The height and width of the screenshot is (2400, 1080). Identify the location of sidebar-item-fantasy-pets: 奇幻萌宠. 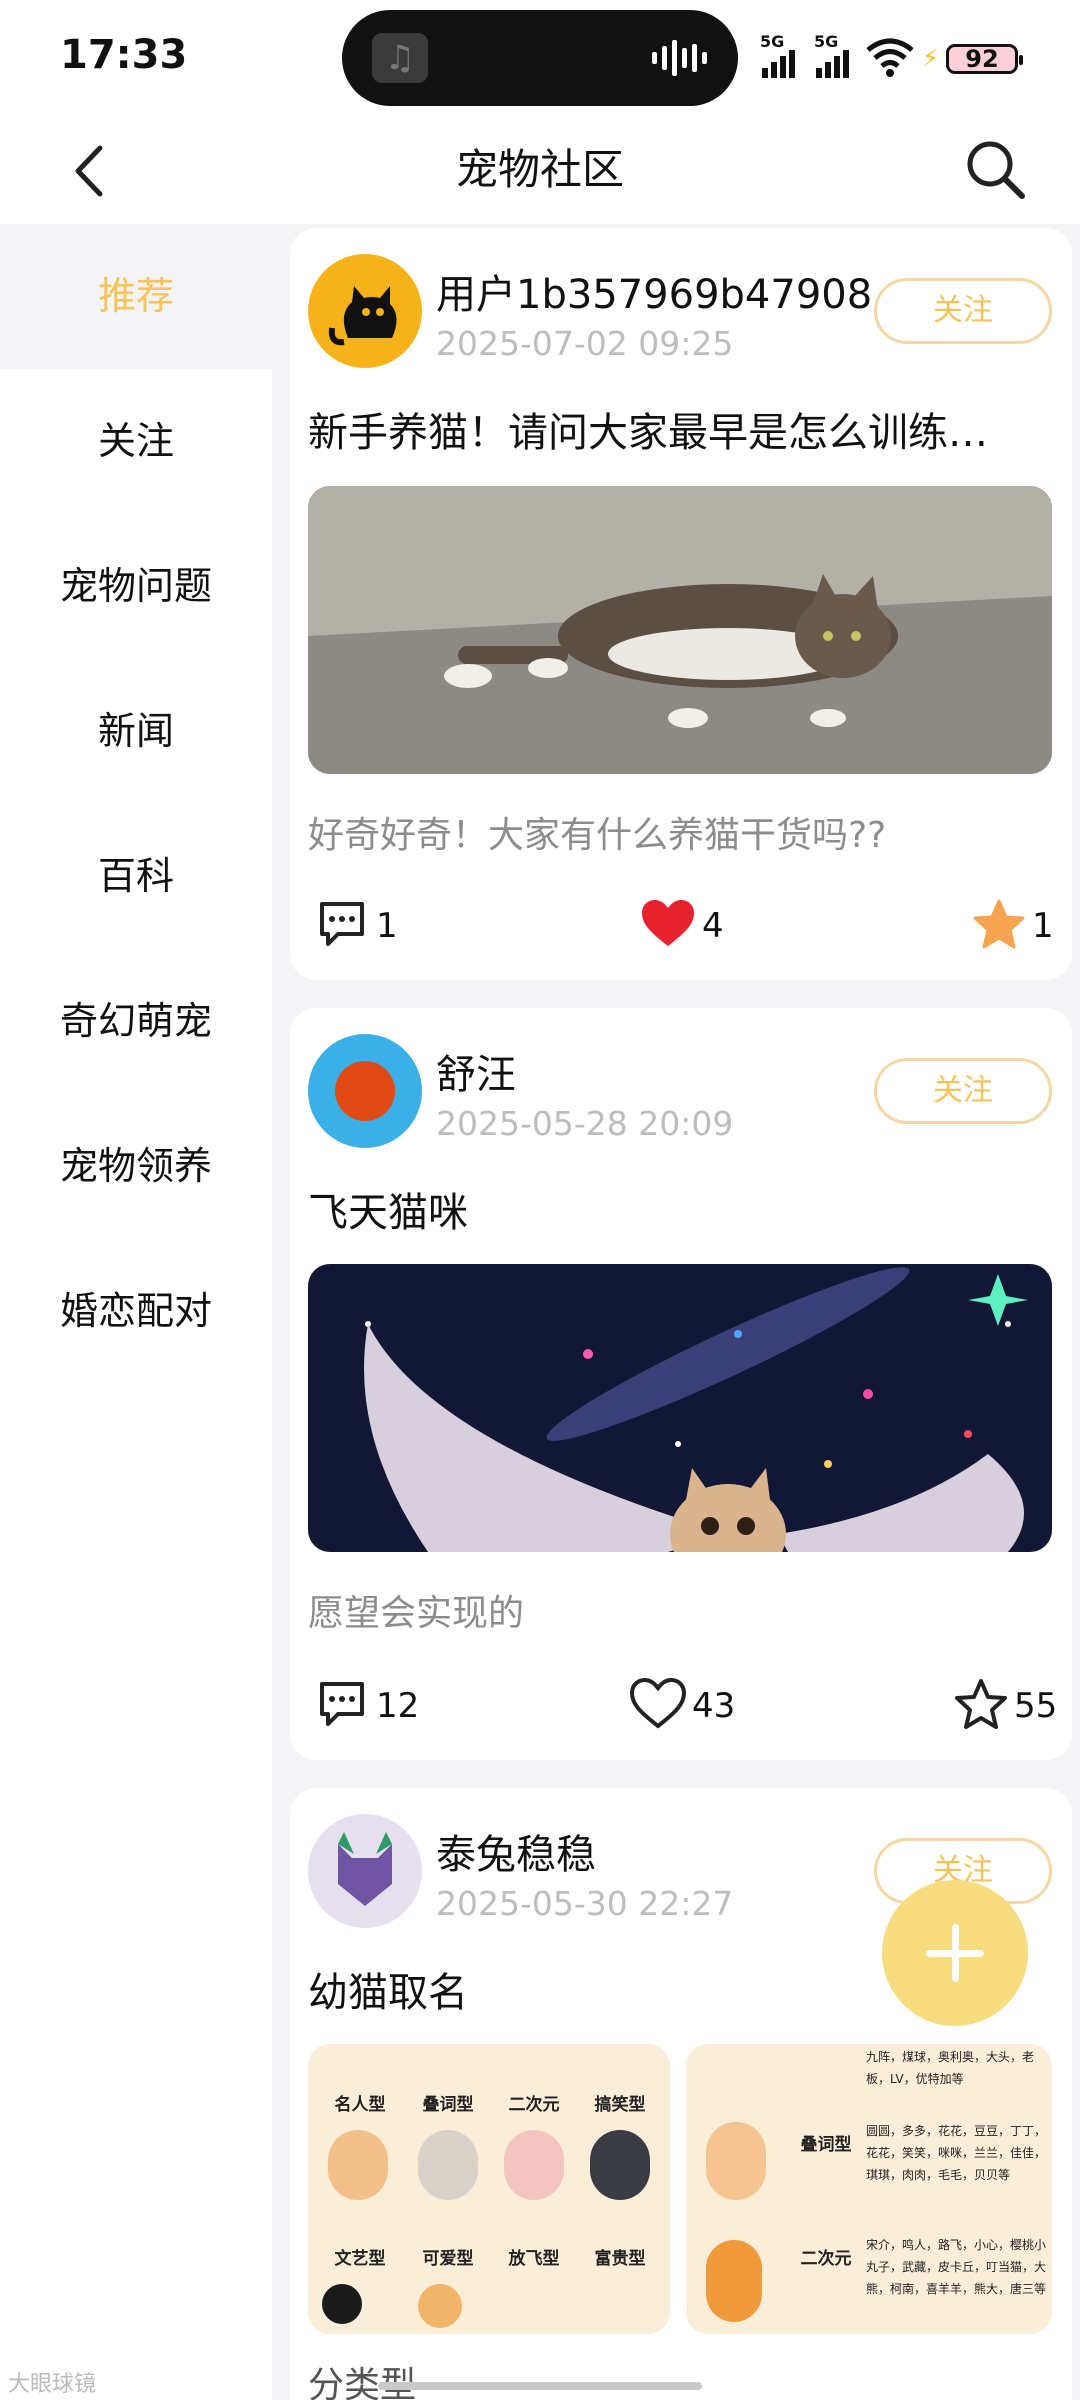
(136, 1021).